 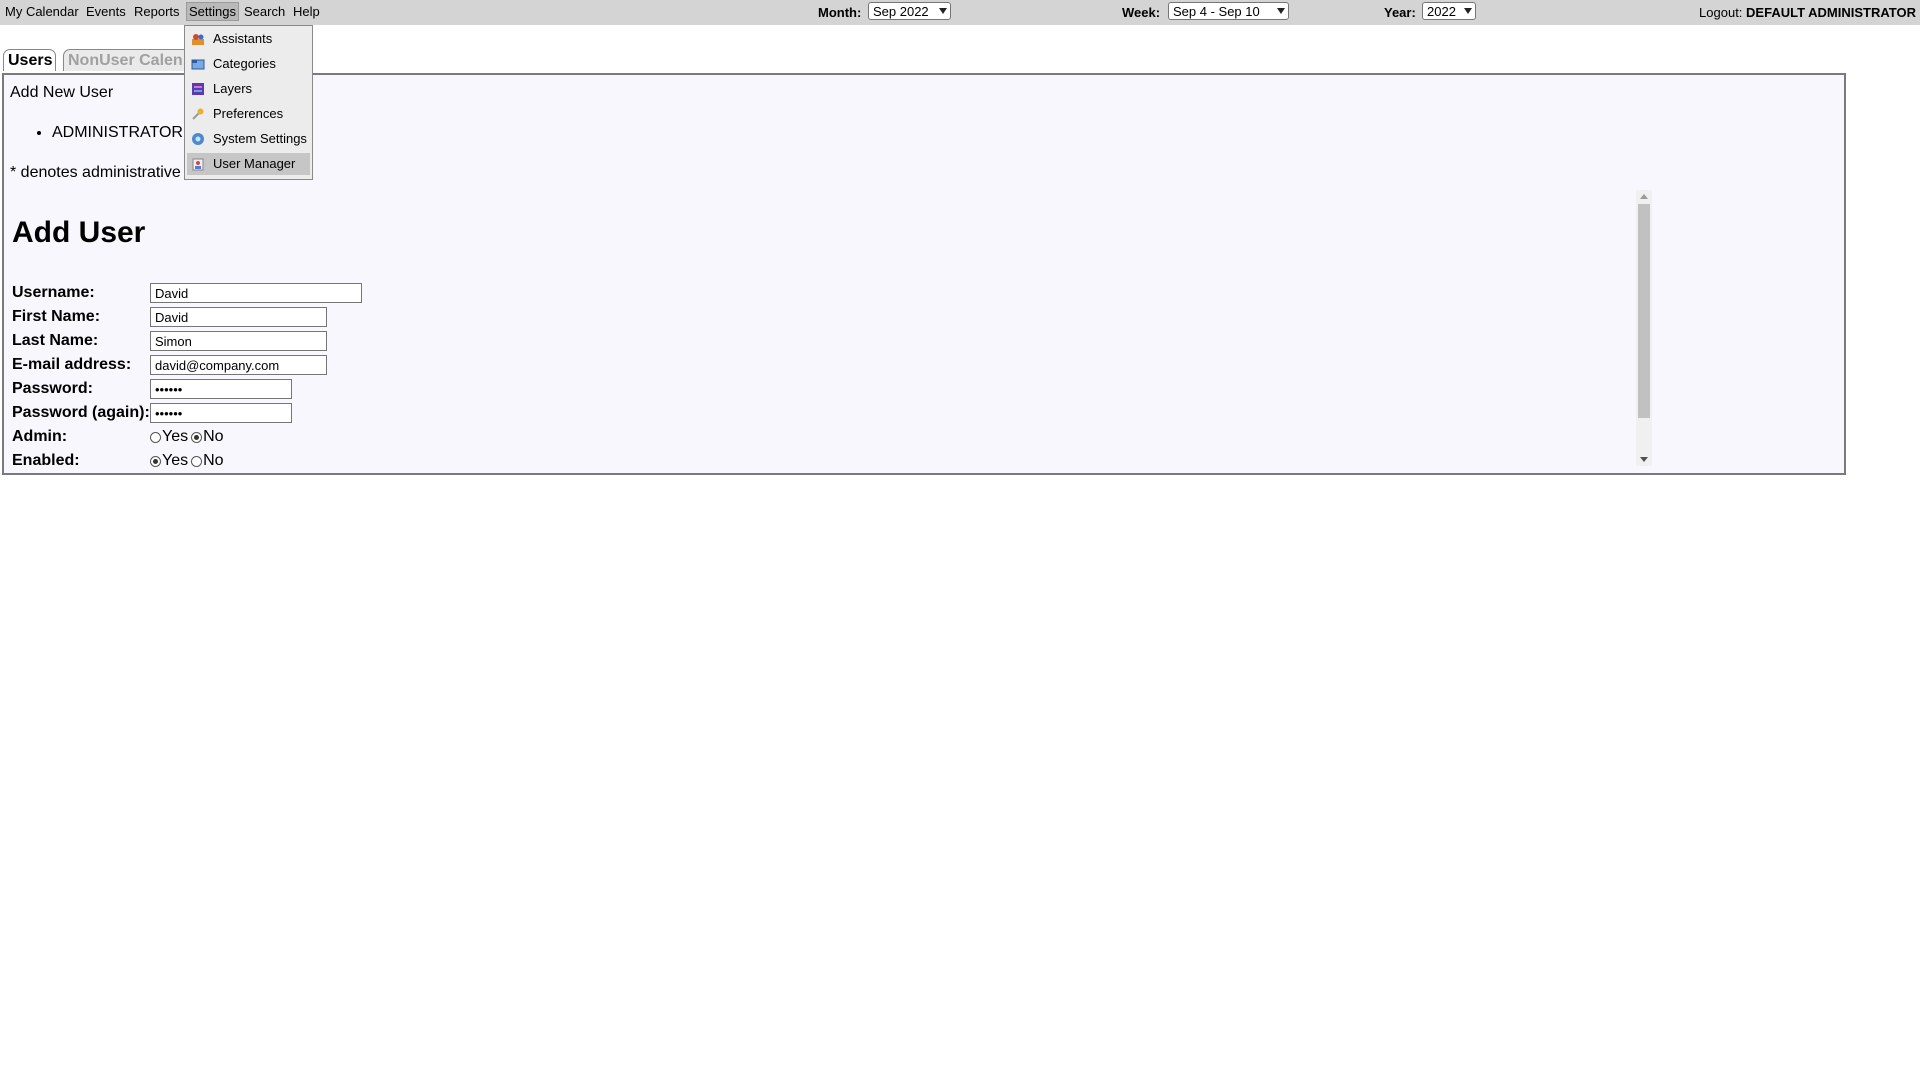 What do you see at coordinates (197, 437) in the screenshot?
I see `admin-no-radio` at bounding box center [197, 437].